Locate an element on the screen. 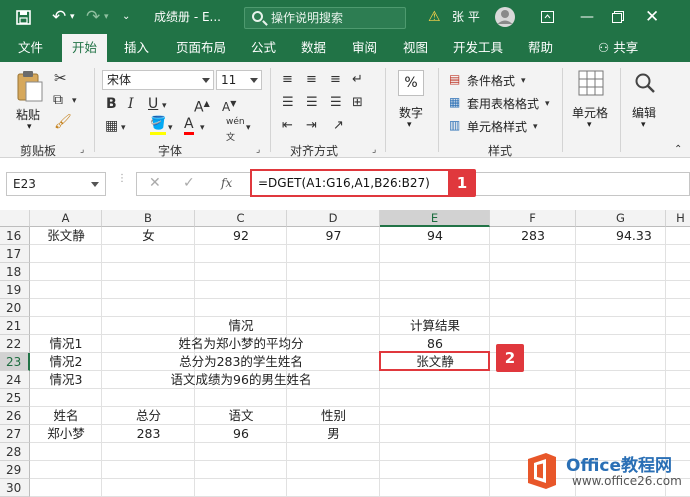 This screenshot has height=497, width=690. formula-input: =DGET(A1:G16,A1,B26:B27) is located at coordinates (350, 183).